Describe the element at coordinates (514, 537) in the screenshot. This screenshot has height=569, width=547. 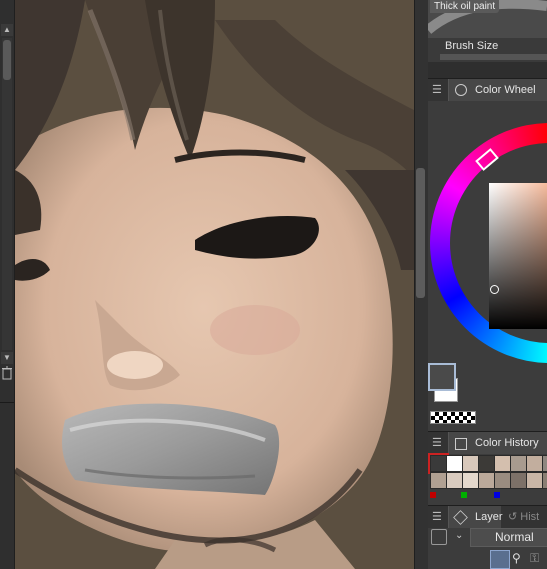
I see `blend-mode-value: Normal` at that location.